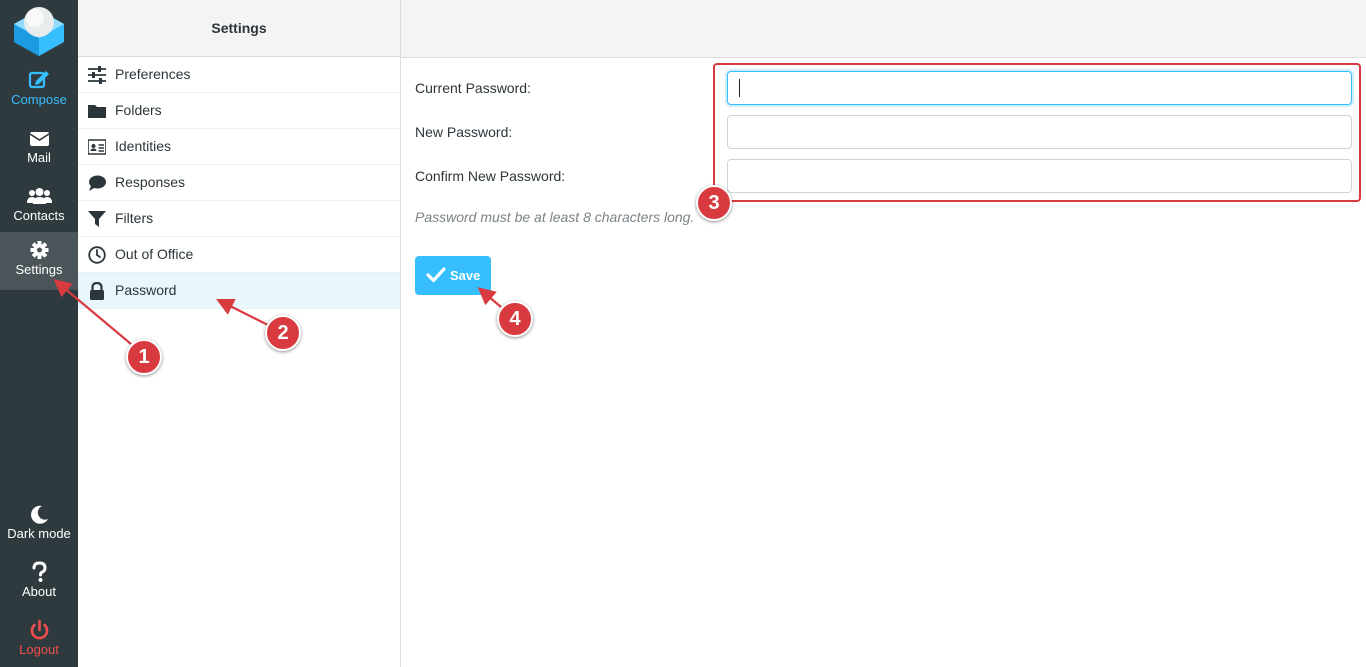  I want to click on settings-item-out-of-office: Out of Office, so click(239, 255).